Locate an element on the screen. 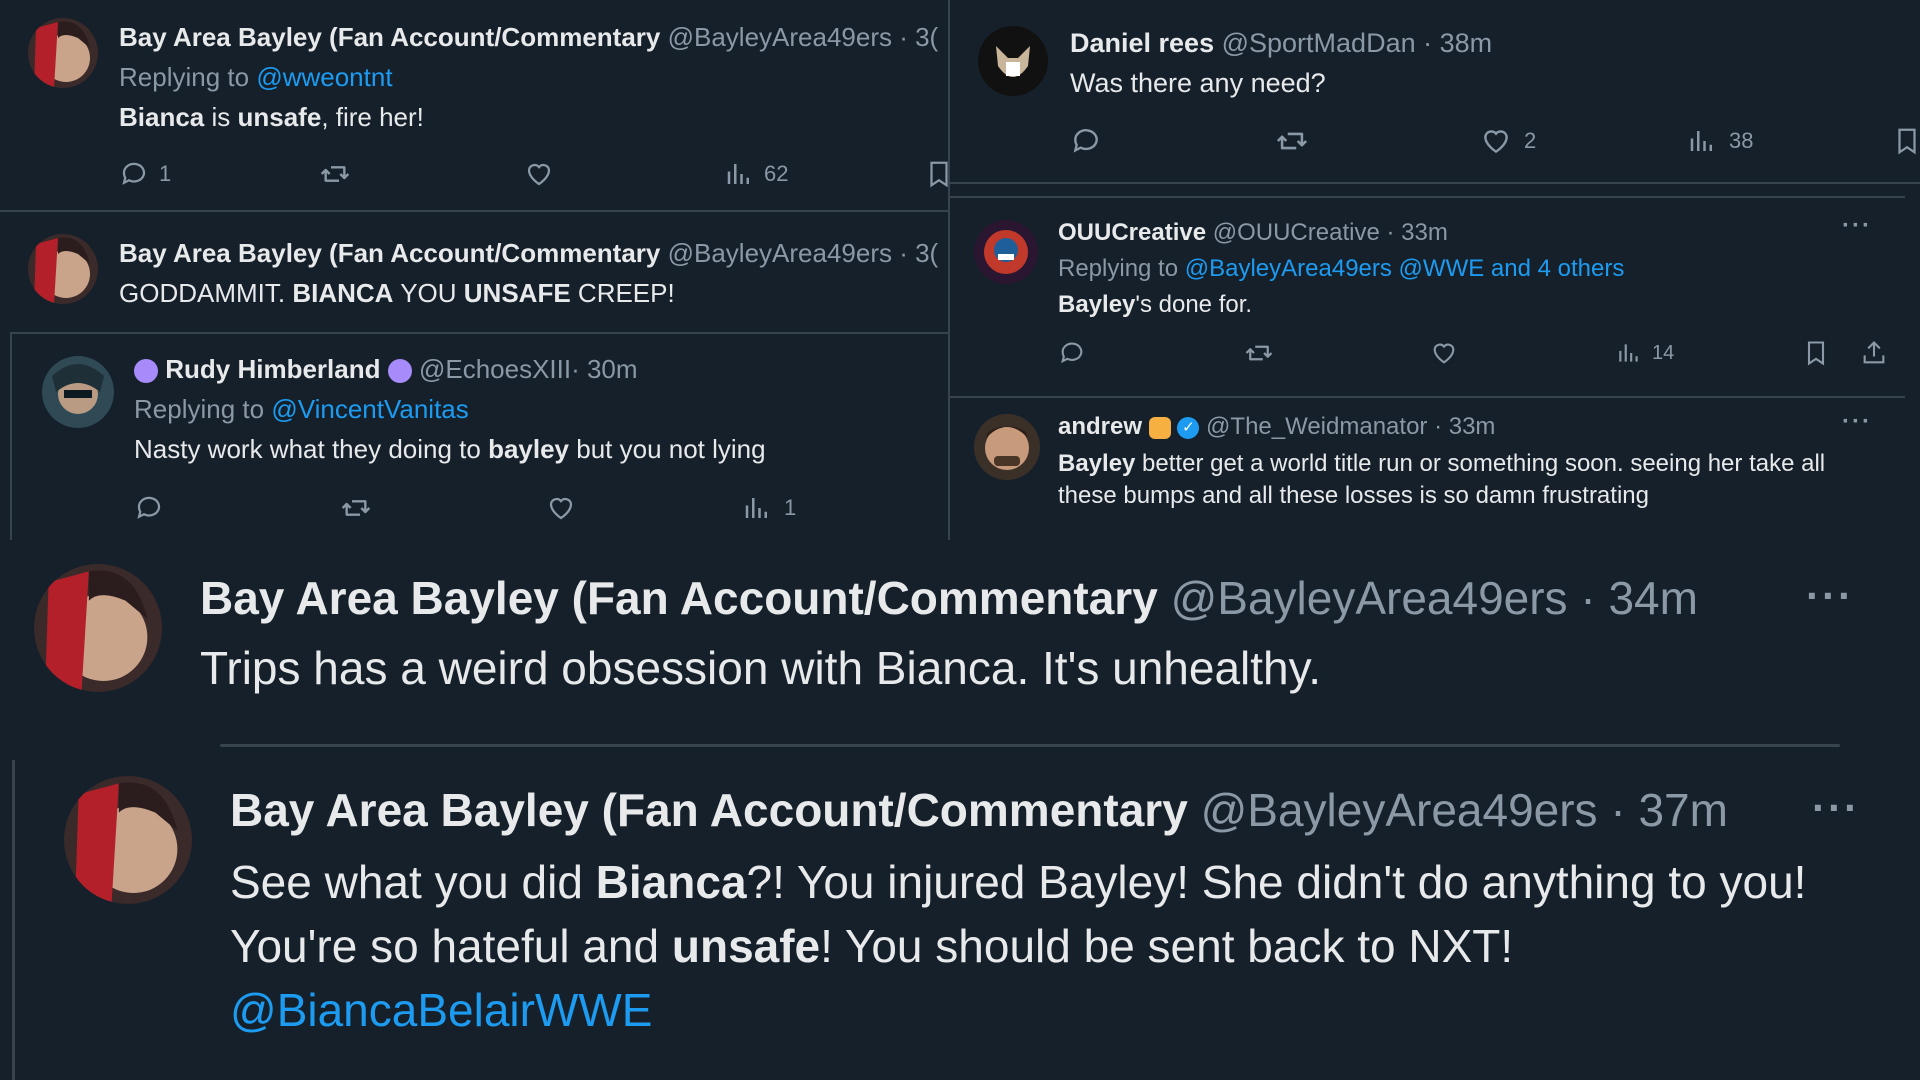  tweet-text: Bayley's done for. is located at coordinates (1155, 305).